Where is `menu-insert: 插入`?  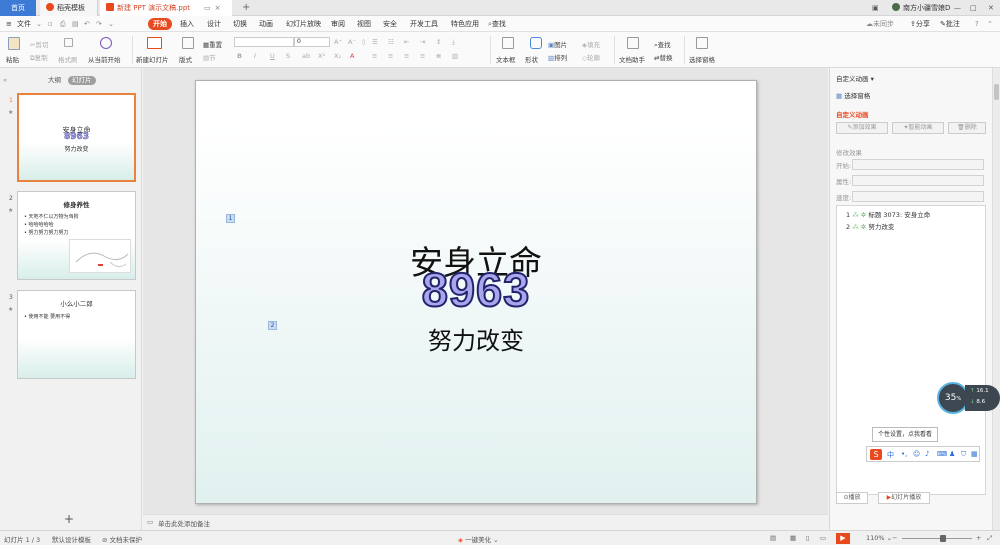 menu-insert: 插入 is located at coordinates (187, 24).